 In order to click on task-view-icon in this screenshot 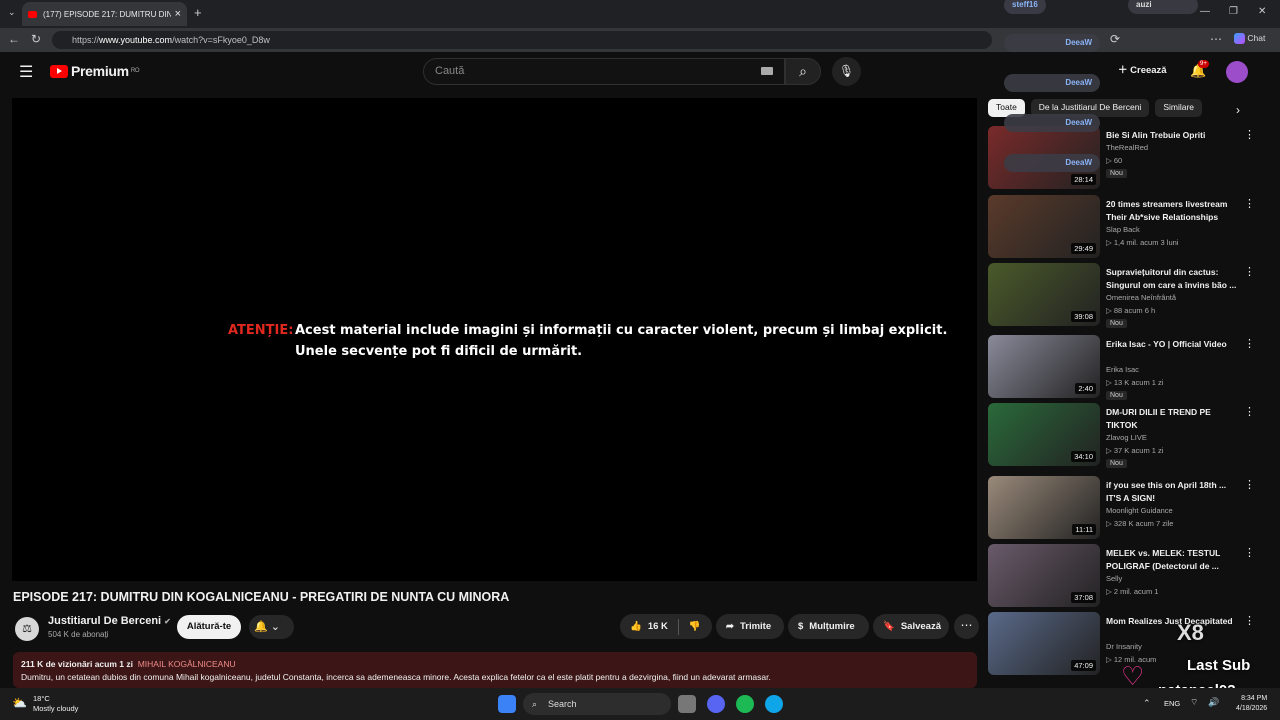, I will do `click(687, 704)`.